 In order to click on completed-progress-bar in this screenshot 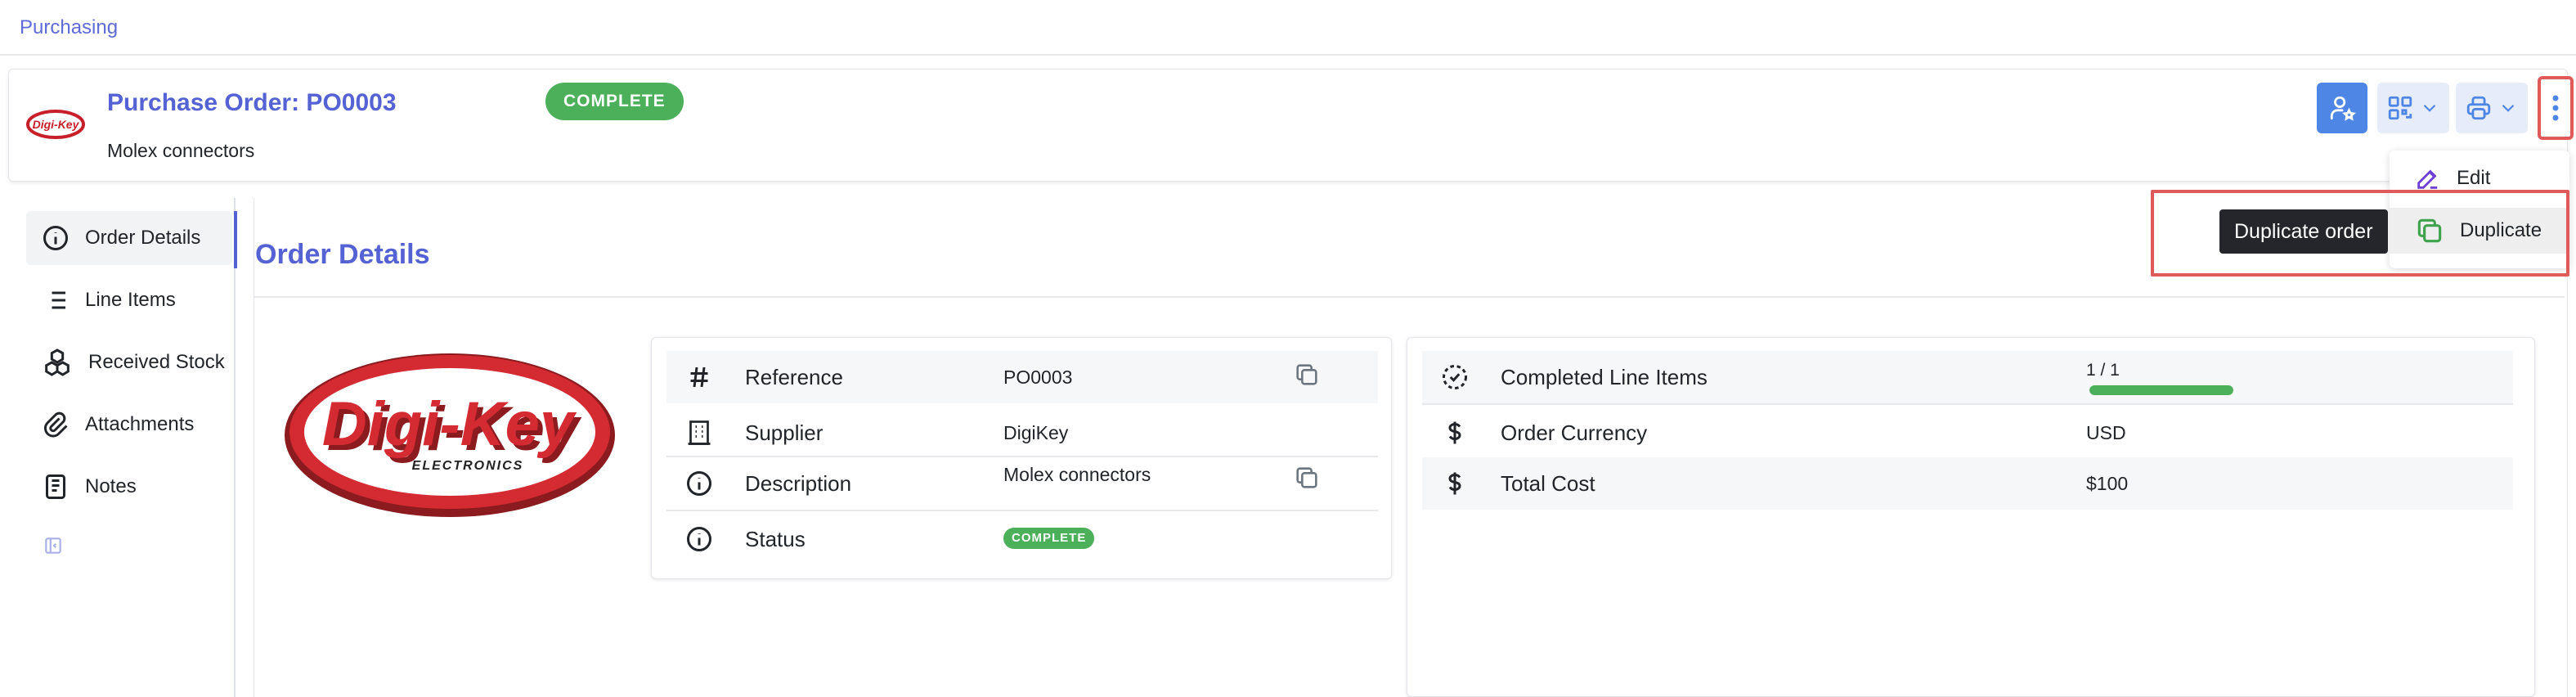, I will do `click(2161, 390)`.